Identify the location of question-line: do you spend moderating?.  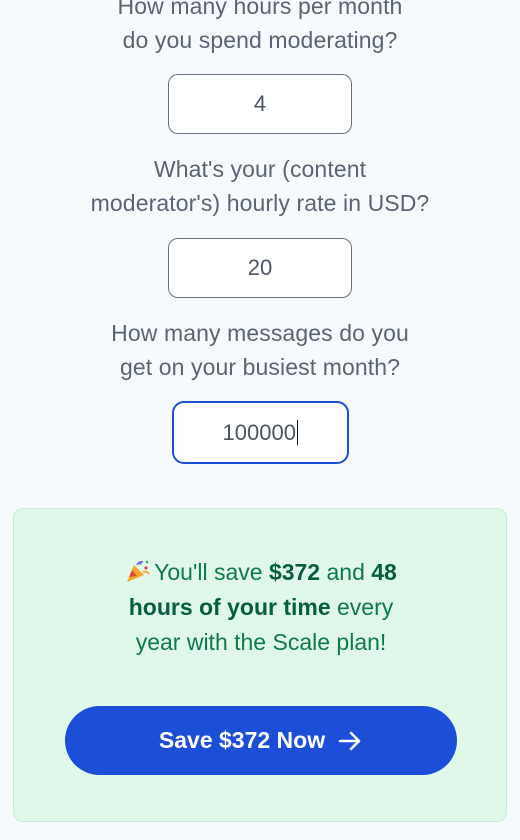
(260, 40).